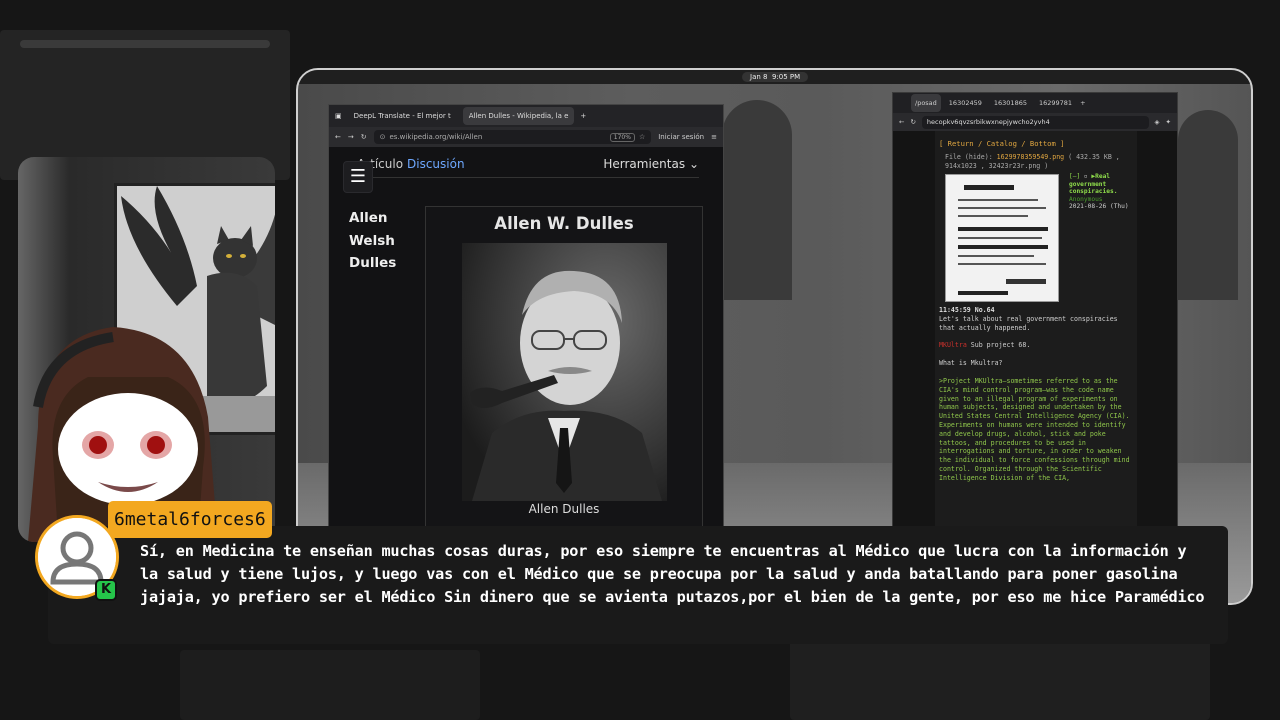  What do you see at coordinates (524, 166) in the screenshot?
I see `wiki-page-tabs: Artículo Discusión Herramientas ⌄` at bounding box center [524, 166].